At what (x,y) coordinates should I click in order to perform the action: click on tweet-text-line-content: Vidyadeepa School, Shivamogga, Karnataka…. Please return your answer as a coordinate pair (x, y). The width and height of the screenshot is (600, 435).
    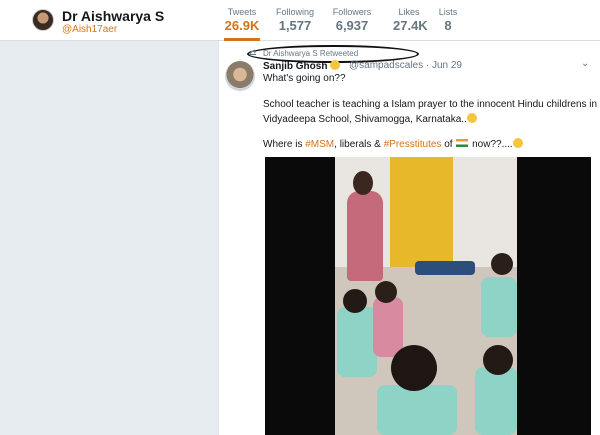
    Looking at the image, I should click on (365, 119).